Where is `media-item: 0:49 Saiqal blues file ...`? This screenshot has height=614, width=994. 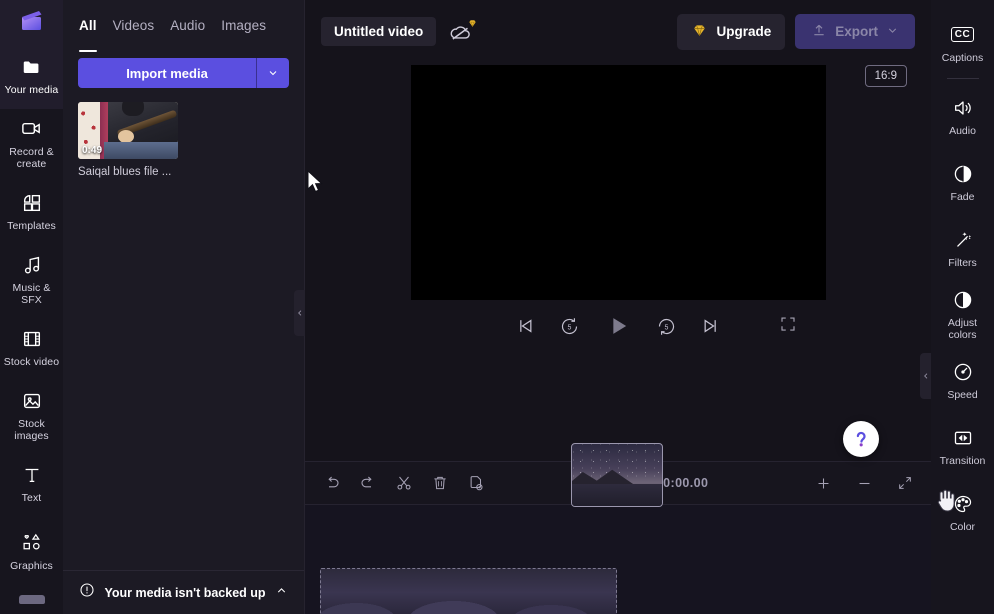 media-item: 0:49 Saiqal blues file ... is located at coordinates (128, 140).